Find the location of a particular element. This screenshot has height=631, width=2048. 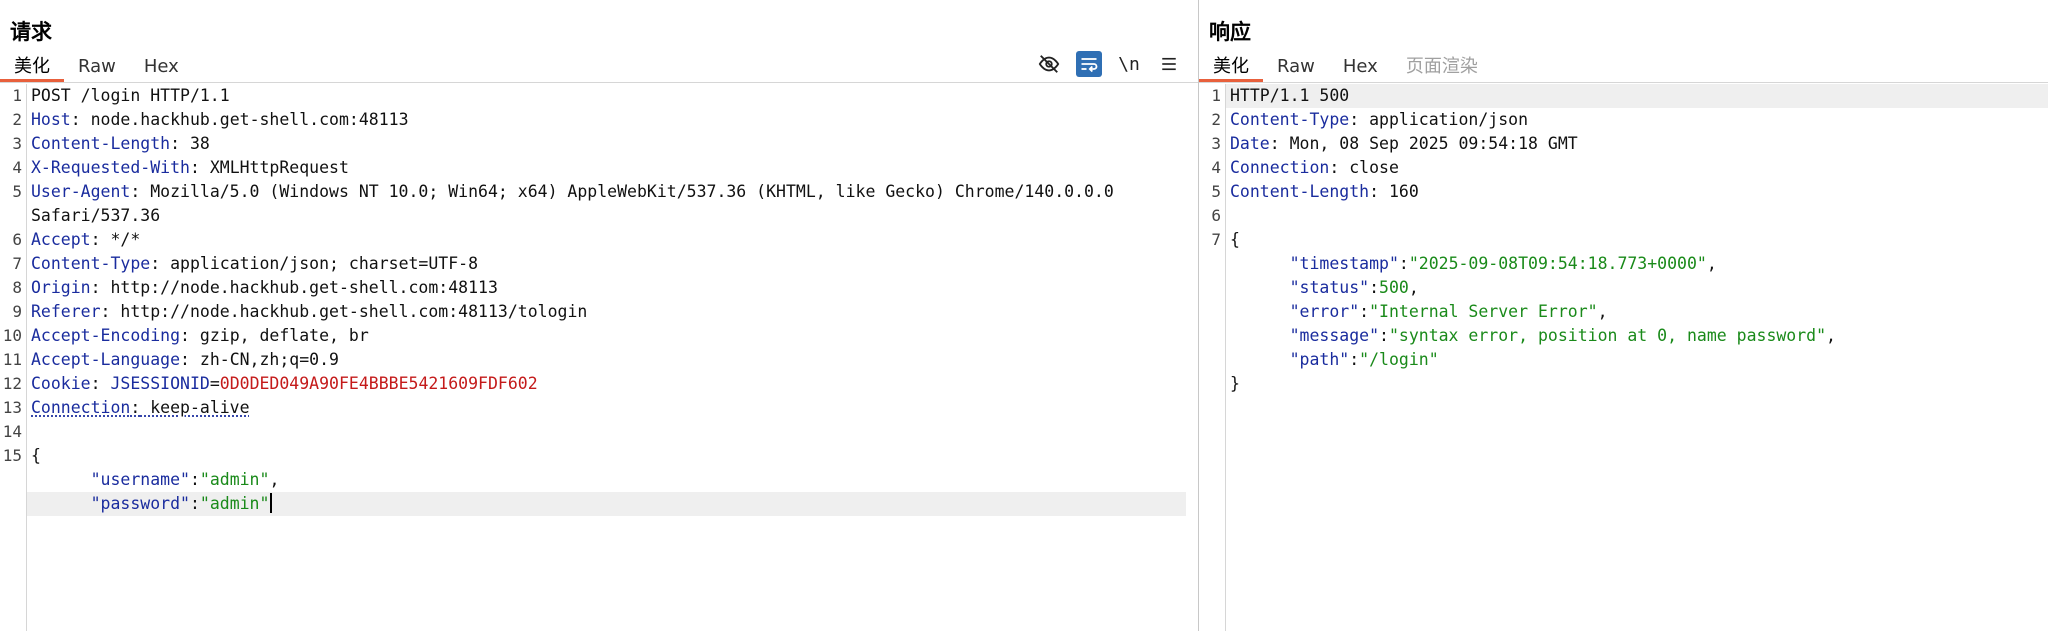

request-toolbar: \n is located at coordinates (1109, 64).